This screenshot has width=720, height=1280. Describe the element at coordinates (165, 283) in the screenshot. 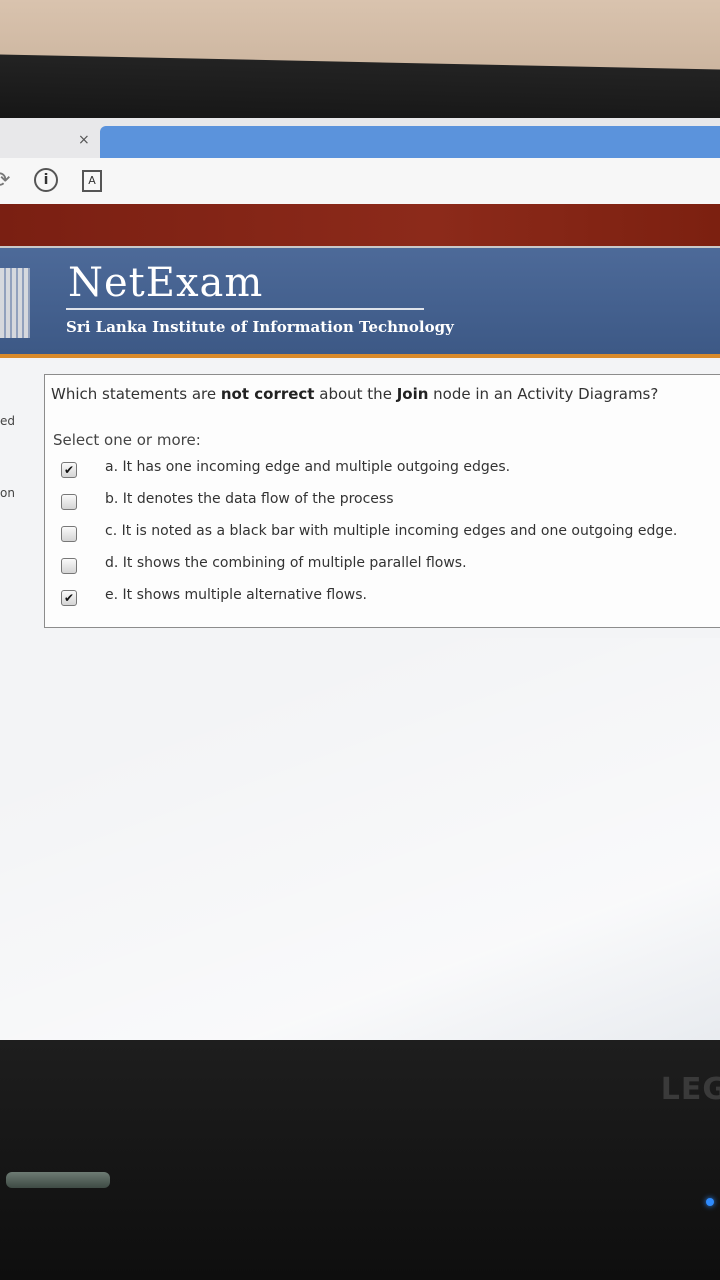

I see `site-logo: NetExam` at that location.